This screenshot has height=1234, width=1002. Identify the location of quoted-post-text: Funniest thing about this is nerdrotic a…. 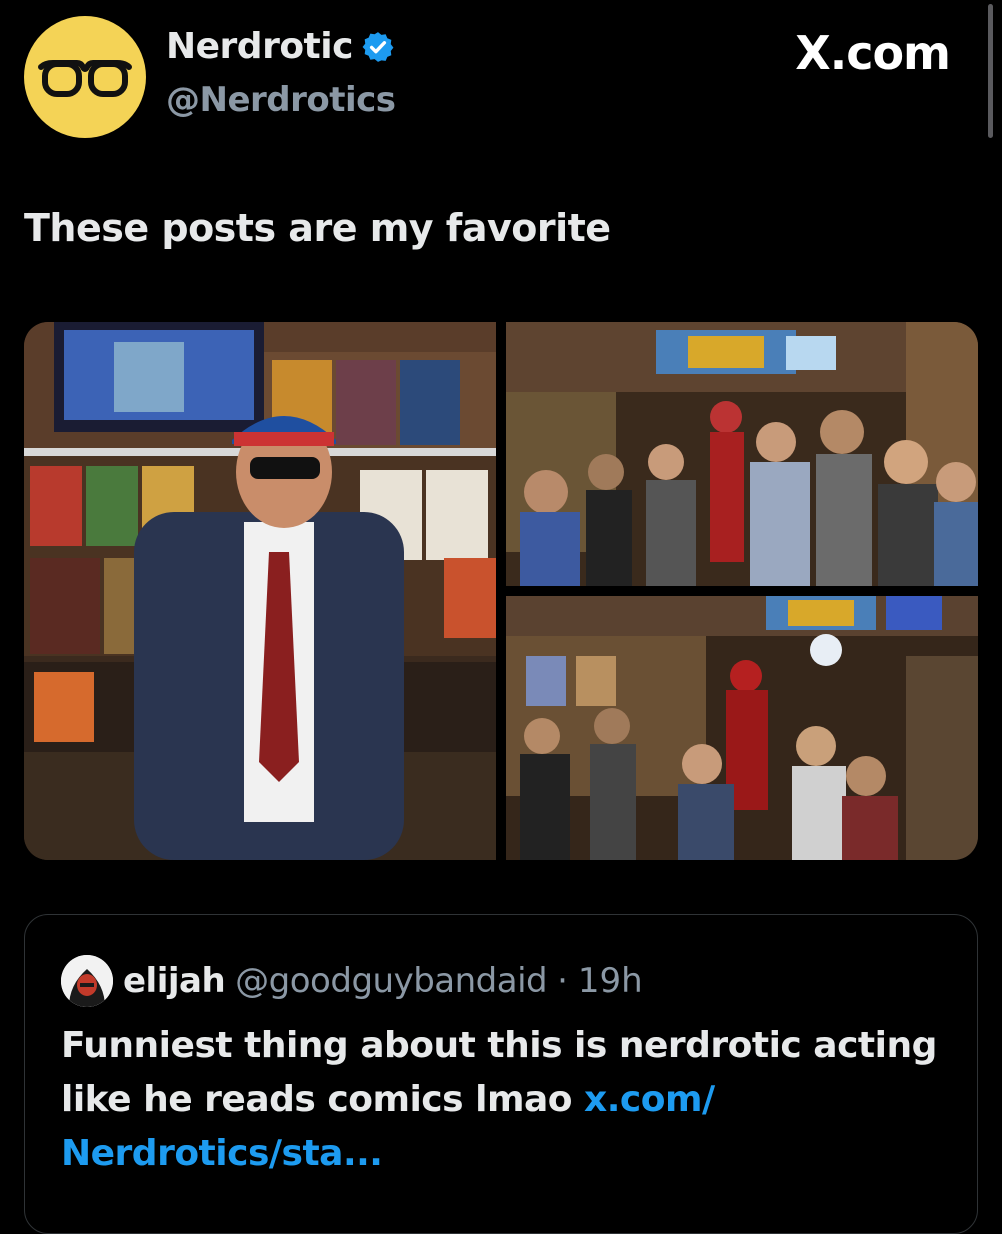
(506, 1100).